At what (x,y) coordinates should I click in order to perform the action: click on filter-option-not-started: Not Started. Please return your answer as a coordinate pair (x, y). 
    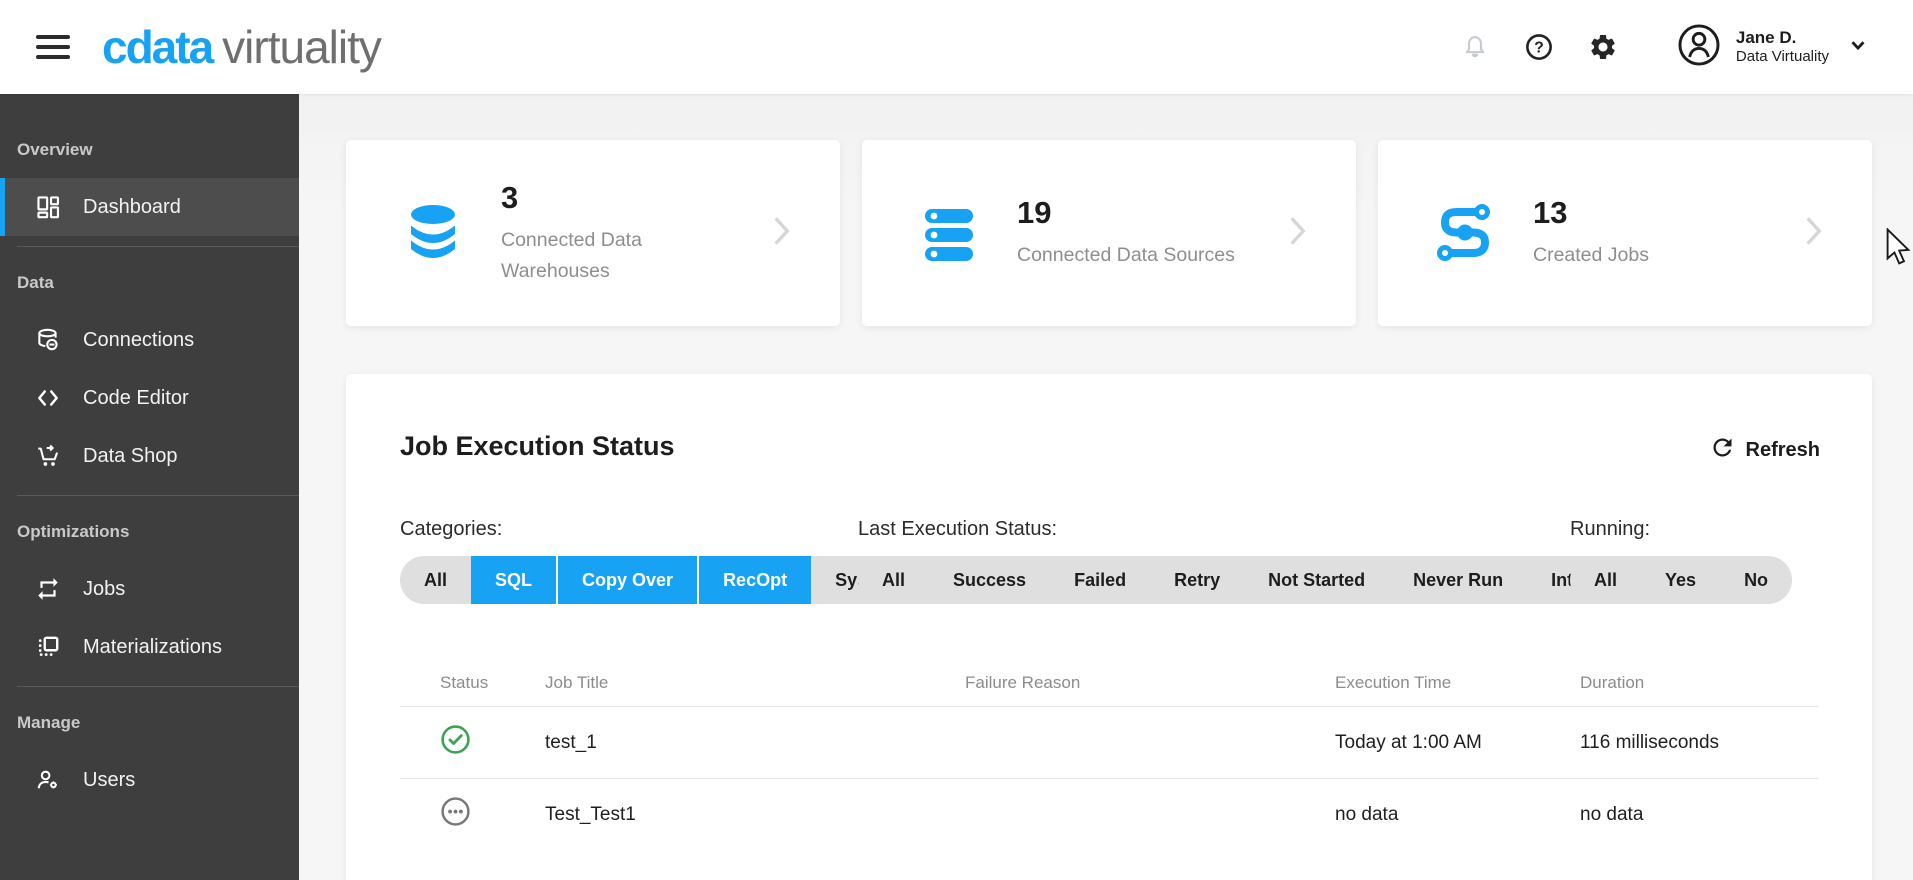
    Looking at the image, I should click on (1316, 580).